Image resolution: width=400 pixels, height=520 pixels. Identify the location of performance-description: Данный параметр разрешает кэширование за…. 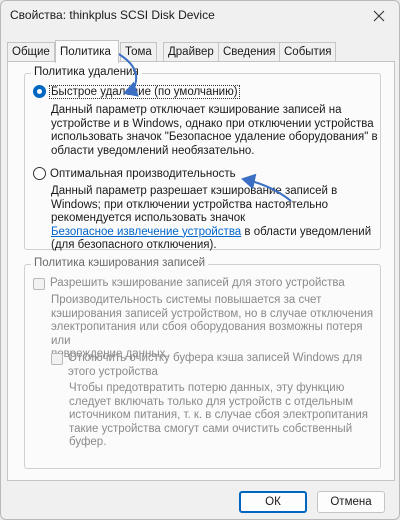
(211, 219).